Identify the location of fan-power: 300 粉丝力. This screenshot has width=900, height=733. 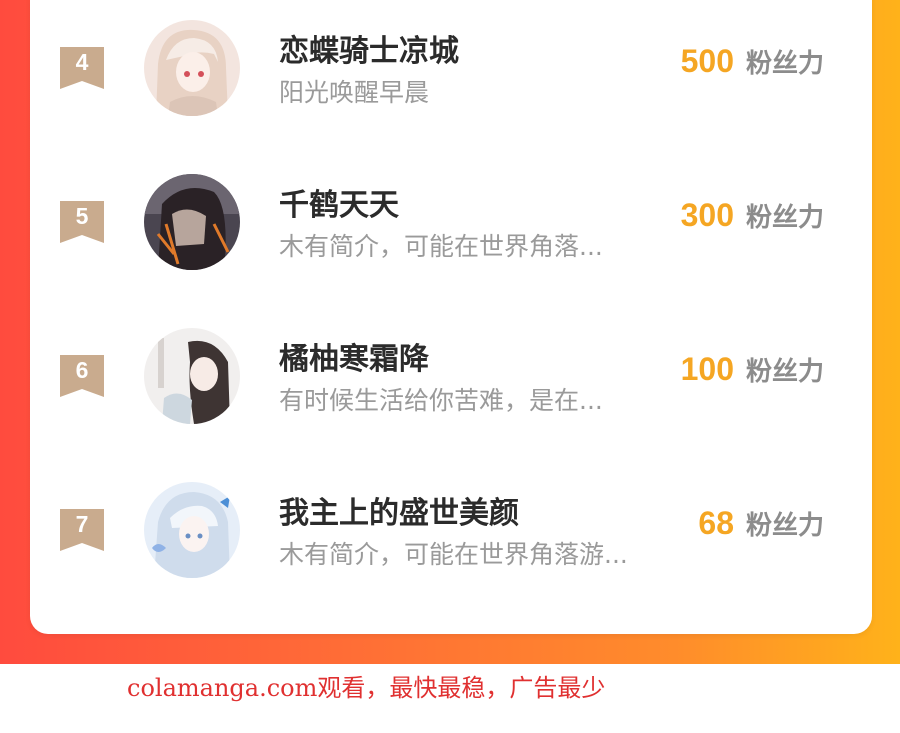
(752, 215).